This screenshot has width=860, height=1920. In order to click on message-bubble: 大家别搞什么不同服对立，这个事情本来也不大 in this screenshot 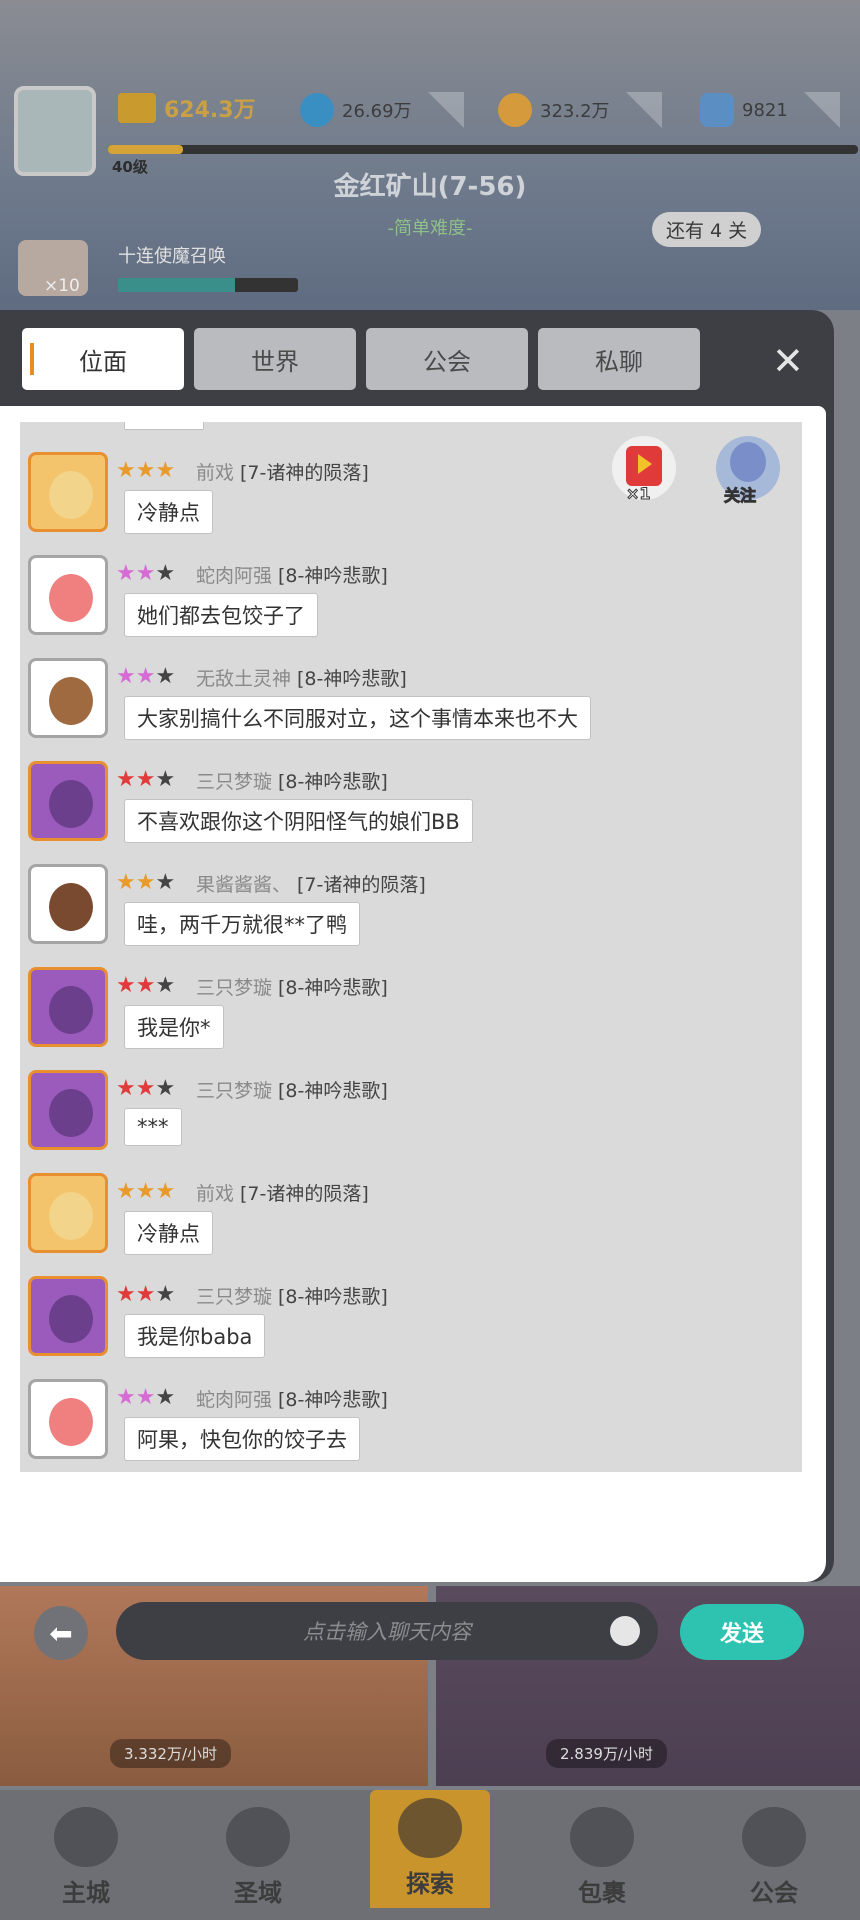, I will do `click(357, 718)`.